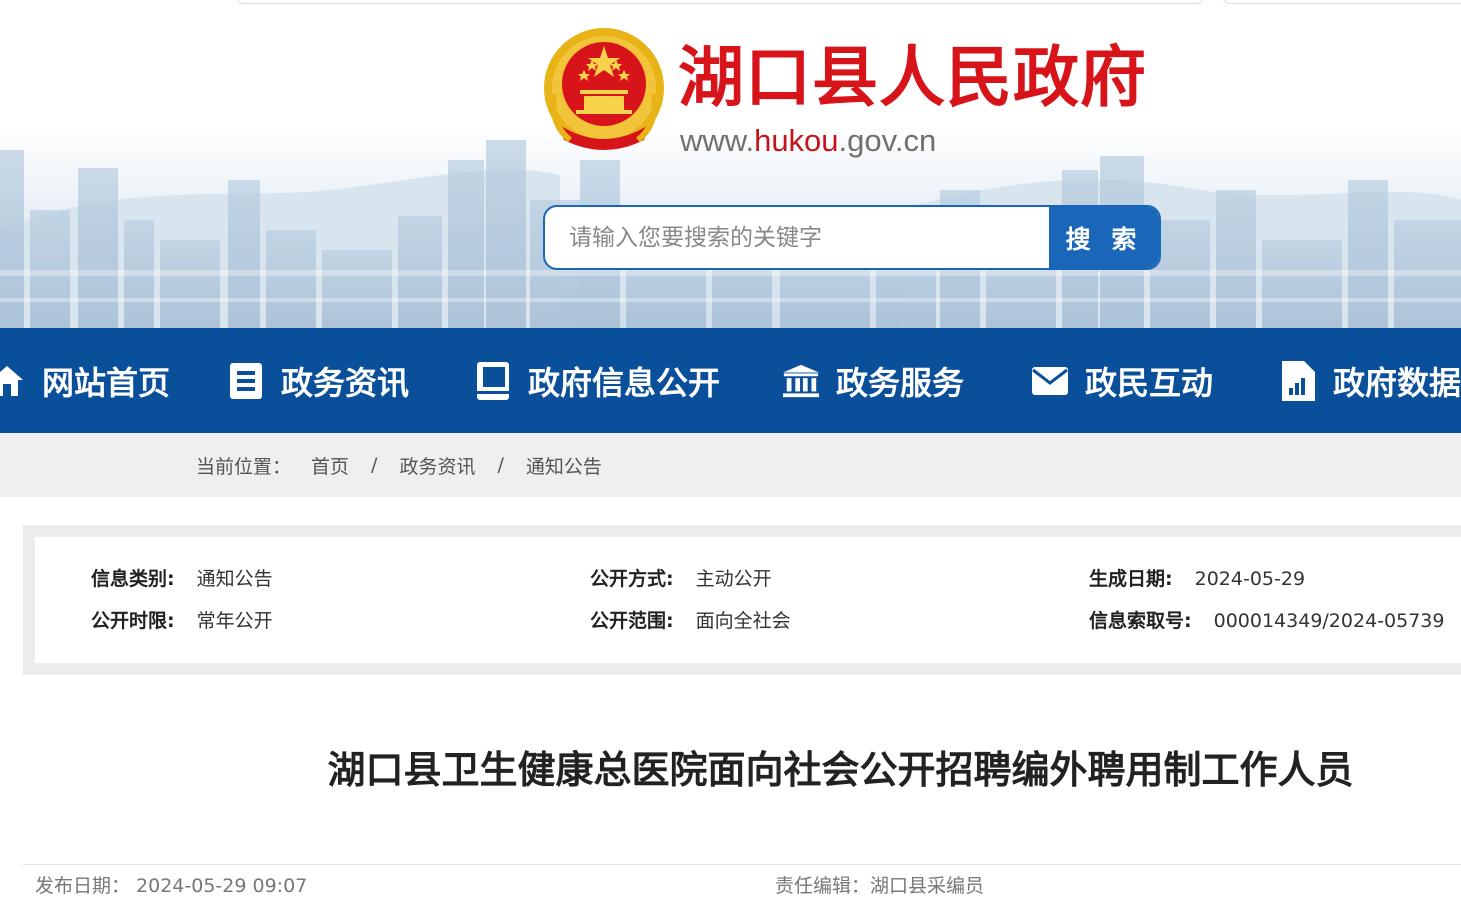 Image resolution: width=1461 pixels, height=909 pixels. I want to click on breadcrumb-item-news: 政务资讯, so click(437, 465).